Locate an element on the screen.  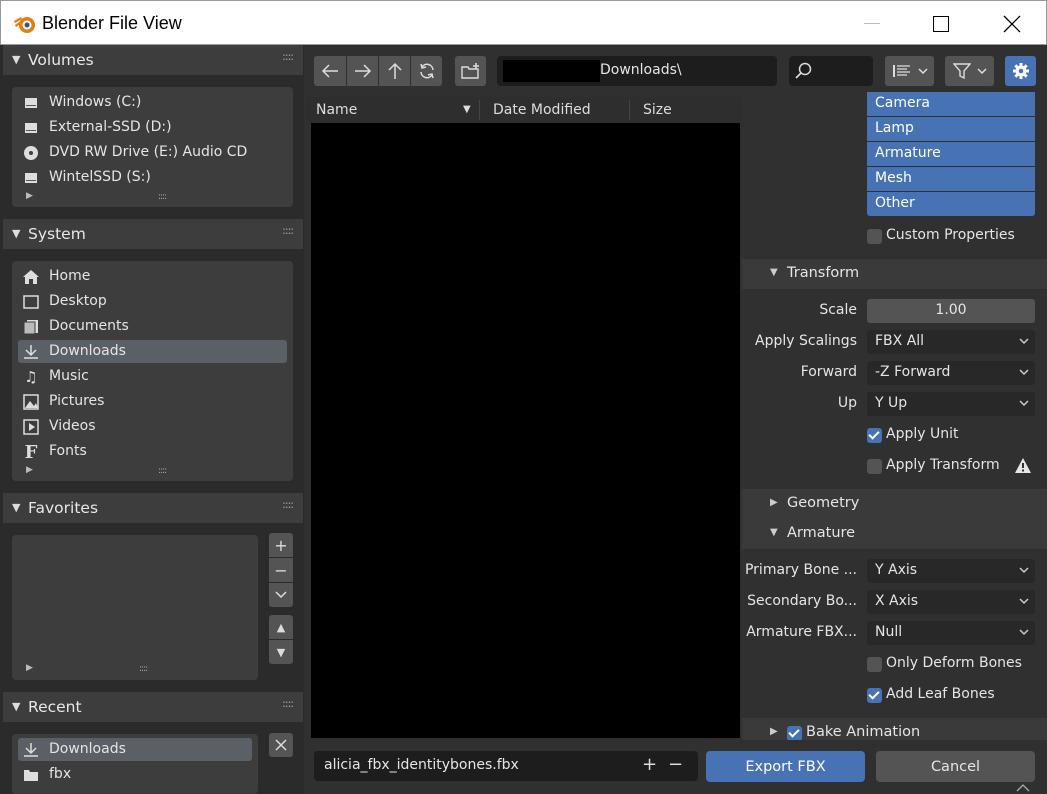
only-deform-bones-label: Only Deform Bones is located at coordinates (954, 663).